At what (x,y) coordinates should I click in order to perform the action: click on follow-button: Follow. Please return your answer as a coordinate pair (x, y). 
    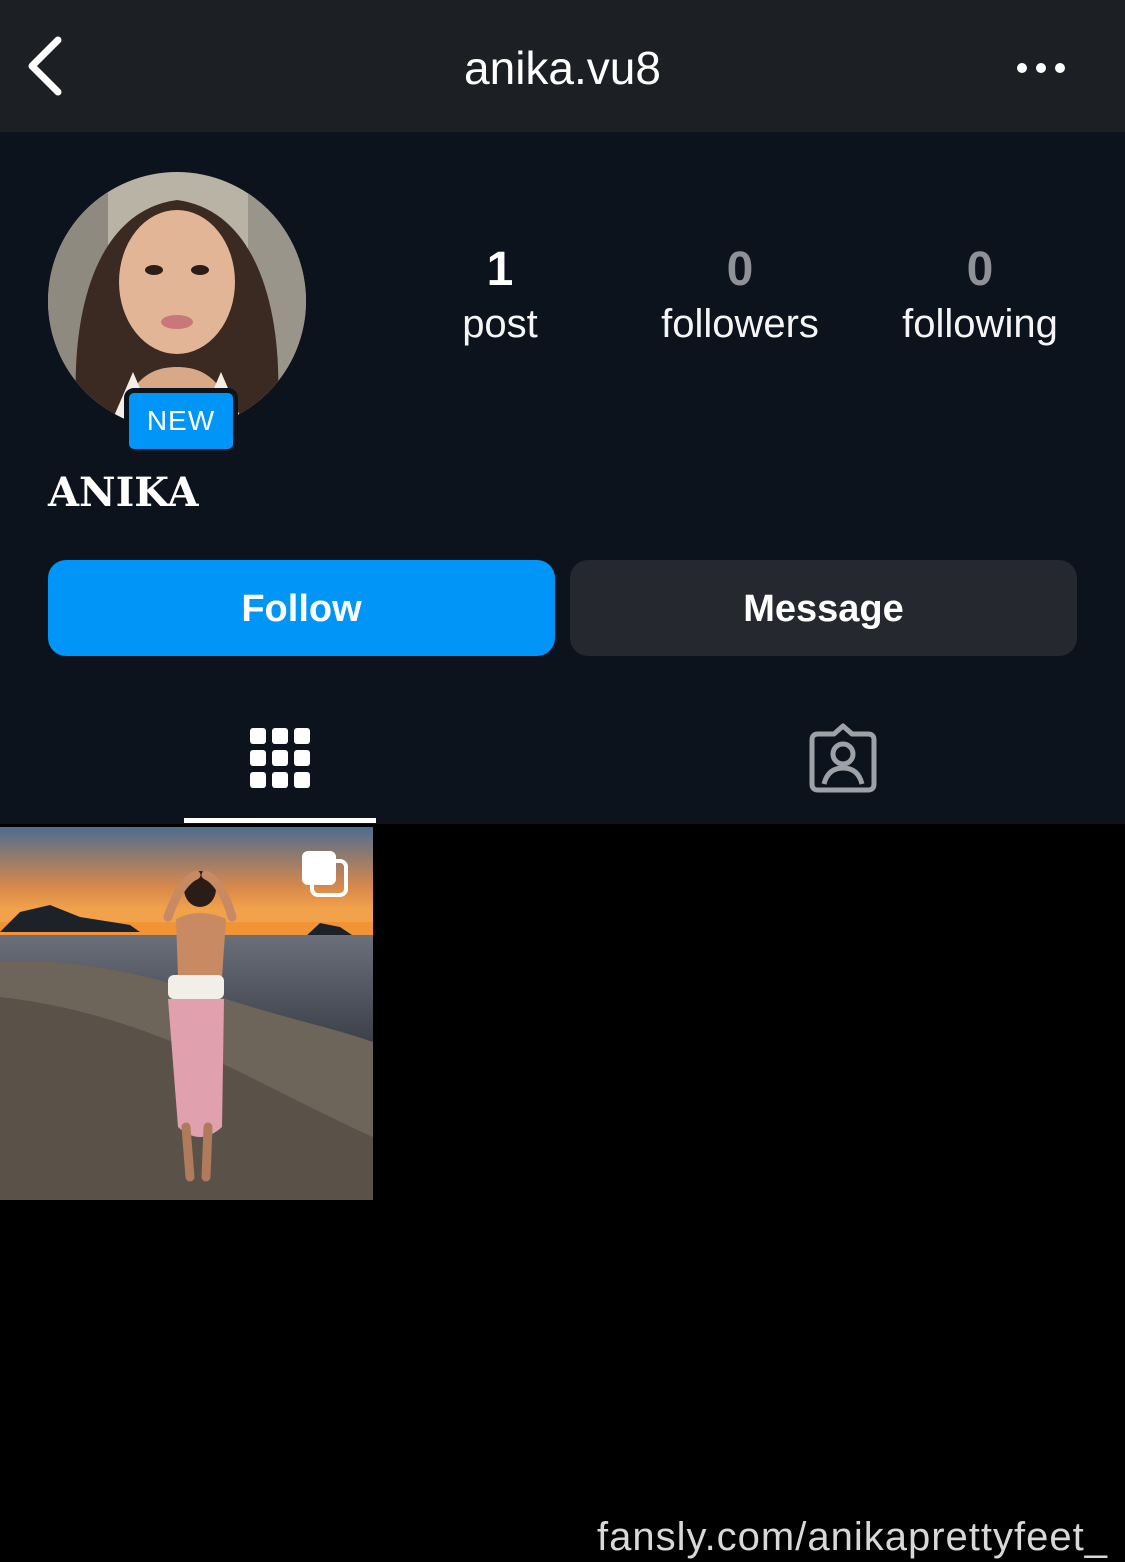
    Looking at the image, I should click on (301, 608).